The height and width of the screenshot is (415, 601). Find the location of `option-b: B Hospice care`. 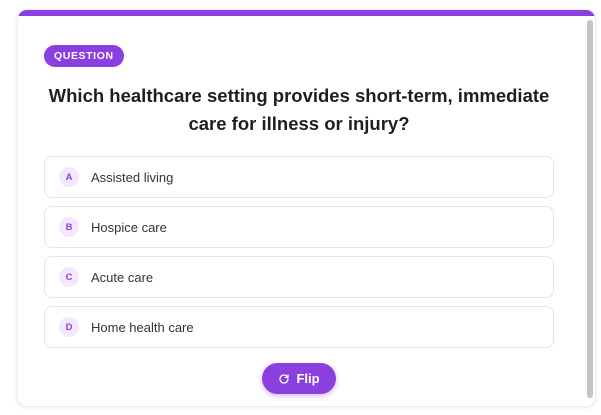

option-b: B Hospice care is located at coordinates (299, 227).